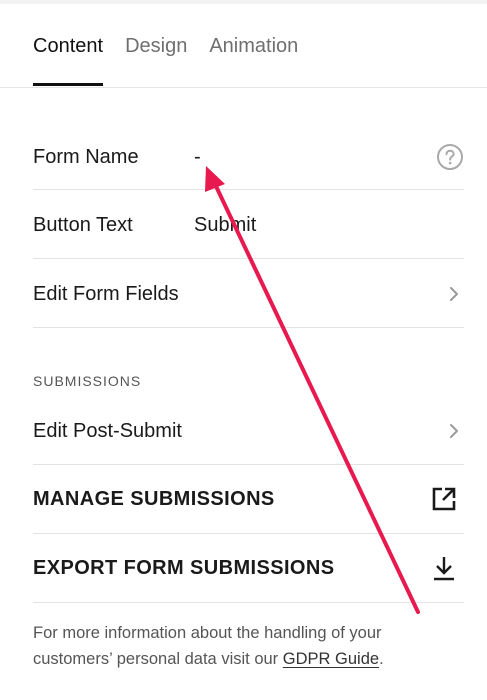 This screenshot has height=700, width=487. I want to click on button-text-row: Button Text Submit, so click(248, 225).